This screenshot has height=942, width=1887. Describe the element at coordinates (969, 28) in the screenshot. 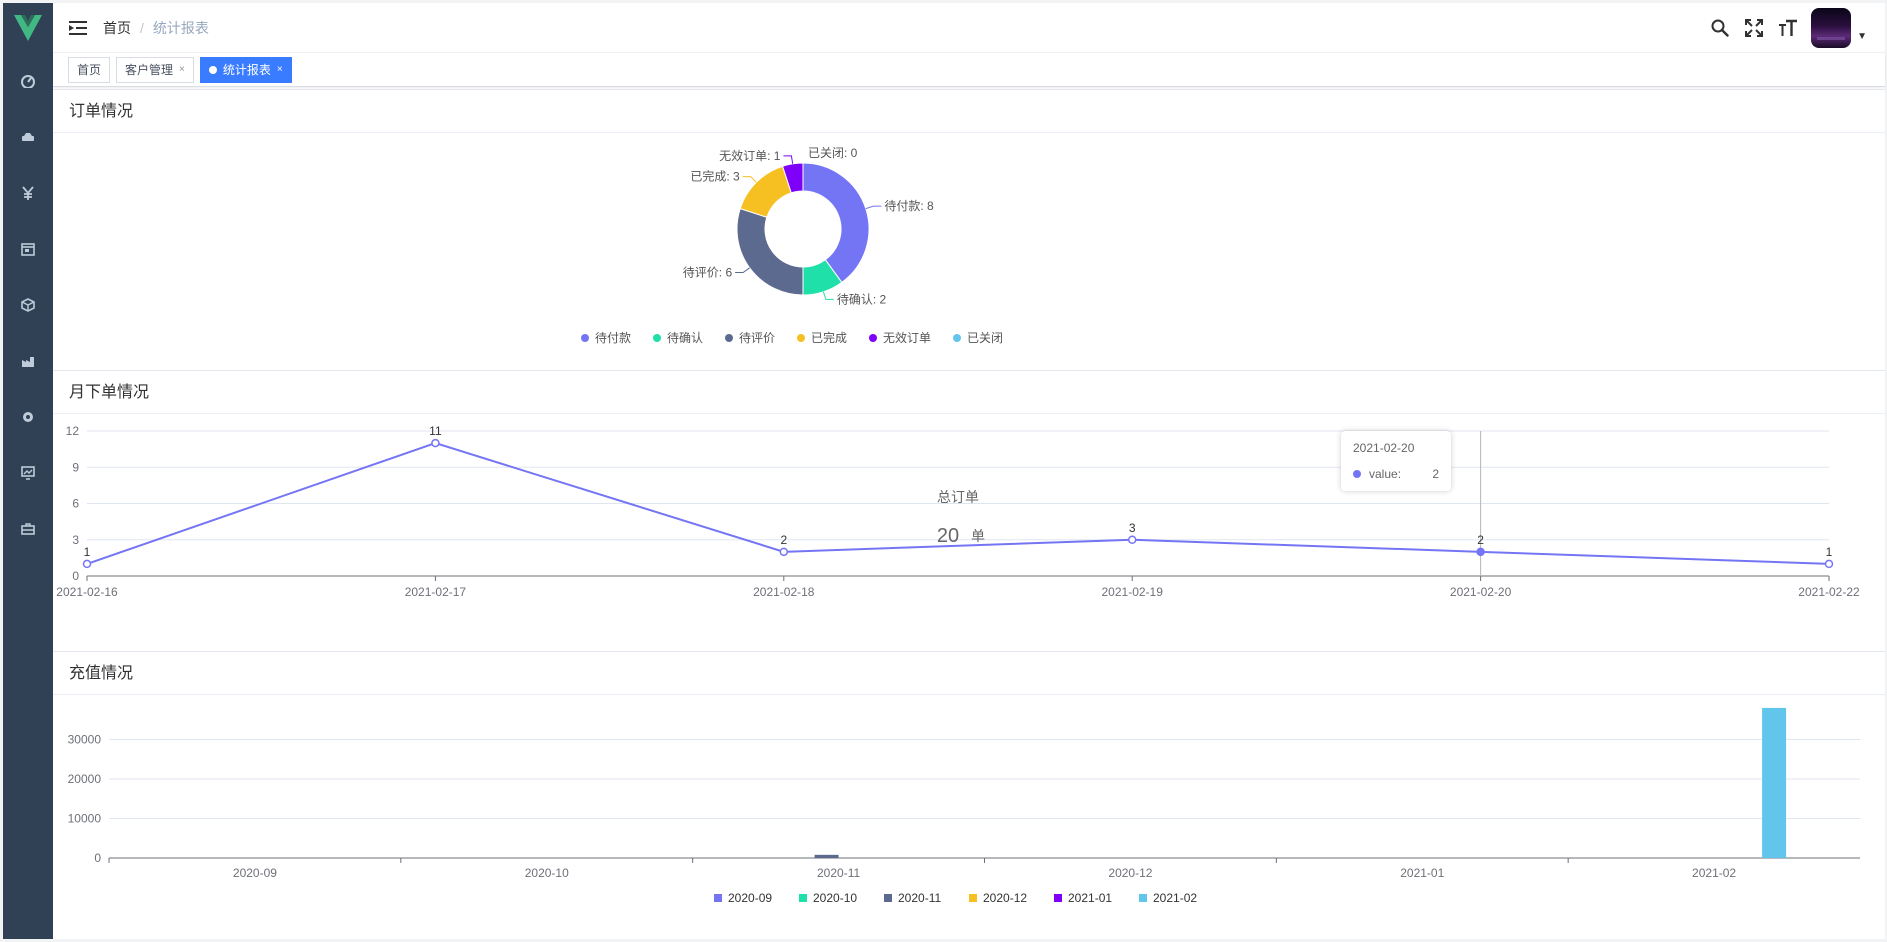

I see `navbar: 首页 / 统计报表 ▼` at that location.